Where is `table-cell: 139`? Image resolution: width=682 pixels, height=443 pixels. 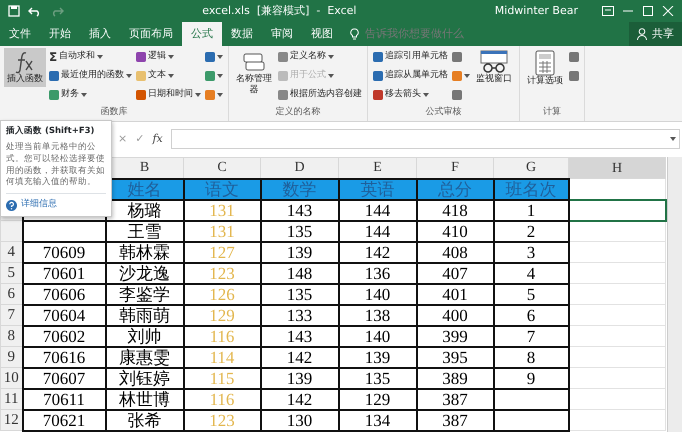 table-cell: 139 is located at coordinates (299, 378).